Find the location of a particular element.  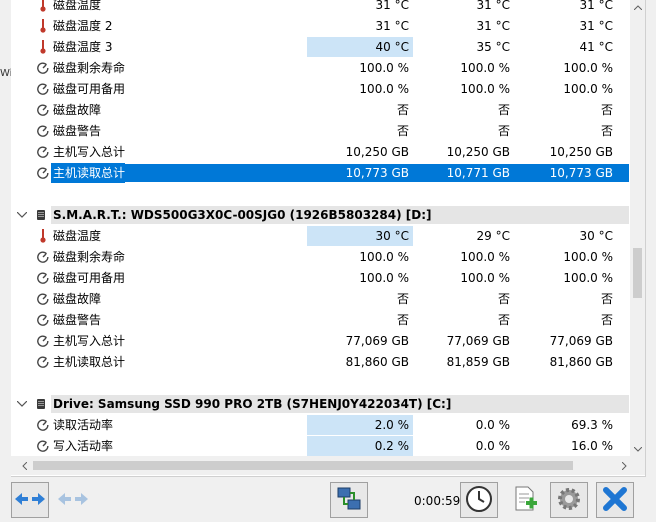

reset-timer-button is located at coordinates (479, 500).